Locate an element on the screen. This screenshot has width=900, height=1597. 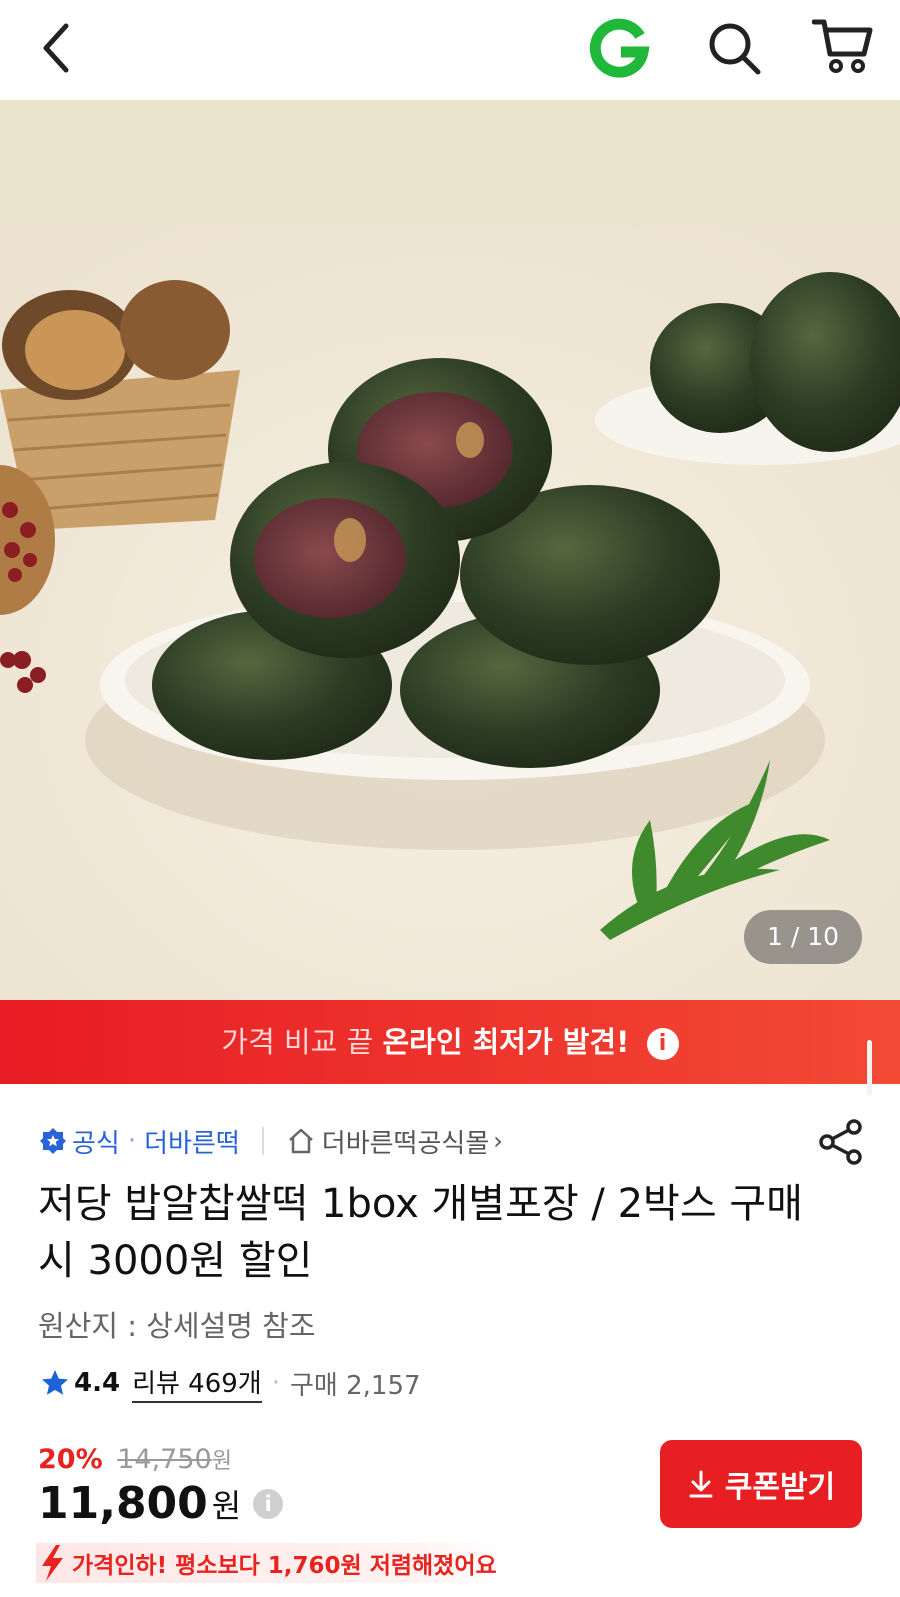
chevron-right-icon: › is located at coordinates (498, 1141).